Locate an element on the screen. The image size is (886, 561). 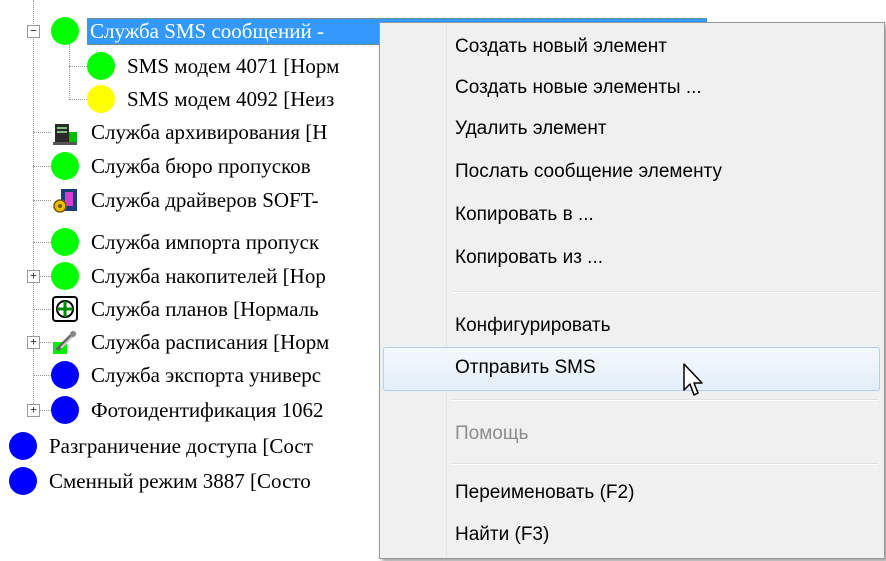
menu-item-rename: Переименовать (F2) is located at coordinates (631, 493).